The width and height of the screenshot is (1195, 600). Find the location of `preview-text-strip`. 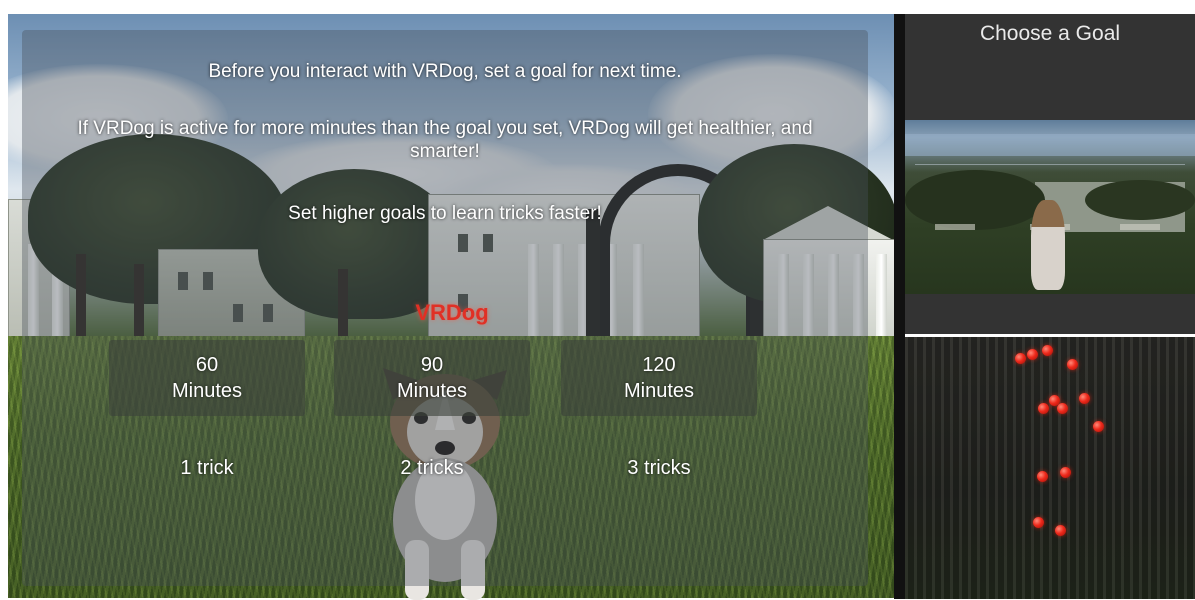

preview-text-strip is located at coordinates (1050, 145).